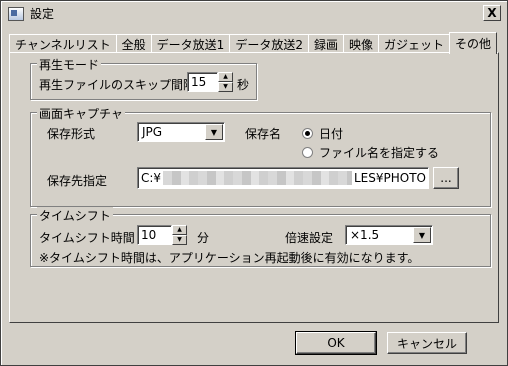 The image size is (508, 366). What do you see at coordinates (71, 134) in the screenshot?
I see `format-label: 保存形式` at bounding box center [71, 134].